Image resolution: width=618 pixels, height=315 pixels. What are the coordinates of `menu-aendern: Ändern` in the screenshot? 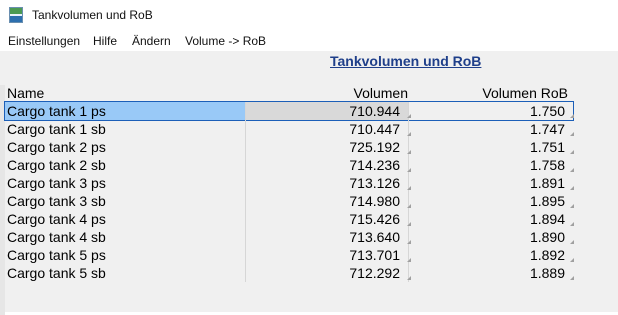 It's located at (151, 41).